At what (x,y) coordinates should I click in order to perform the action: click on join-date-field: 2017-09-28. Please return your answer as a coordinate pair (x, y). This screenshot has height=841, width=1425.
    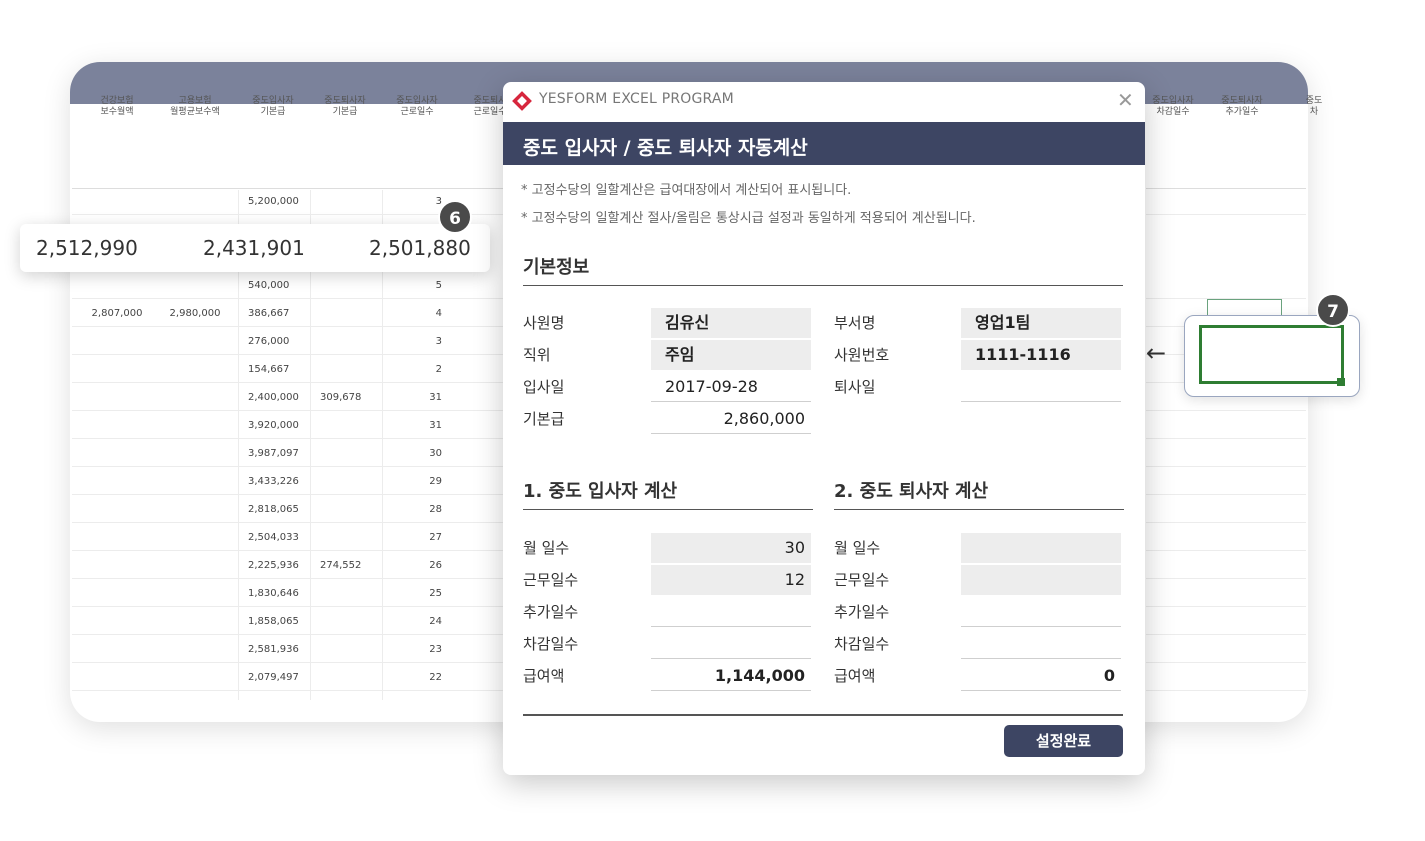
    Looking at the image, I should click on (731, 387).